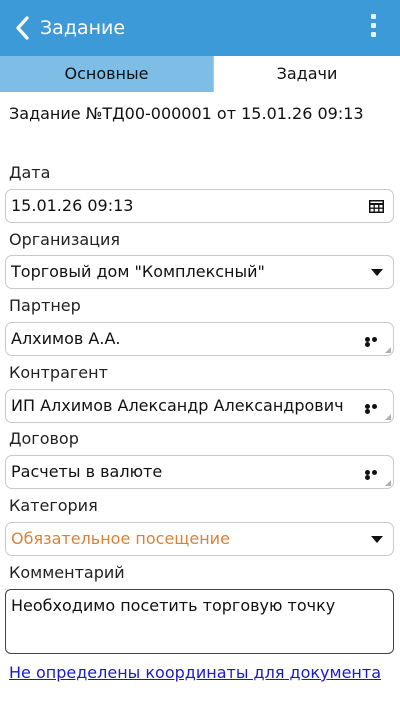  I want to click on category-select: Обязательное посещение, so click(199, 539).